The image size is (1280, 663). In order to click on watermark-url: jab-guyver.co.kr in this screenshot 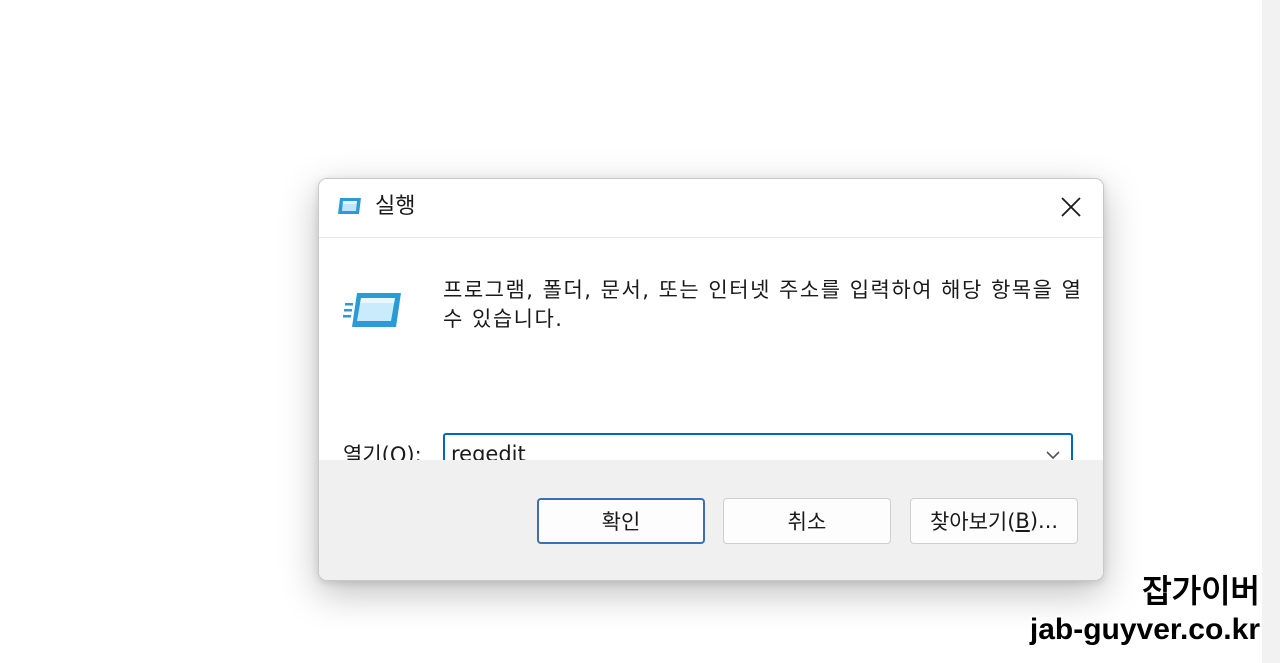, I will do `click(1144, 629)`.